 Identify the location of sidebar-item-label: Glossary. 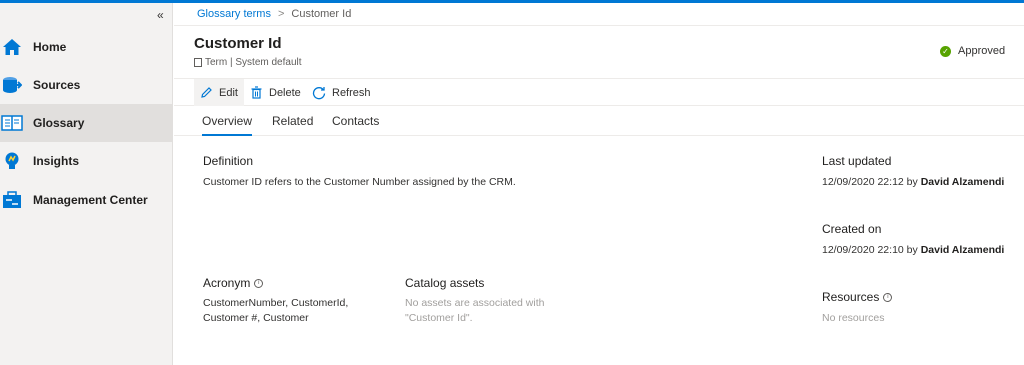
(59, 123).